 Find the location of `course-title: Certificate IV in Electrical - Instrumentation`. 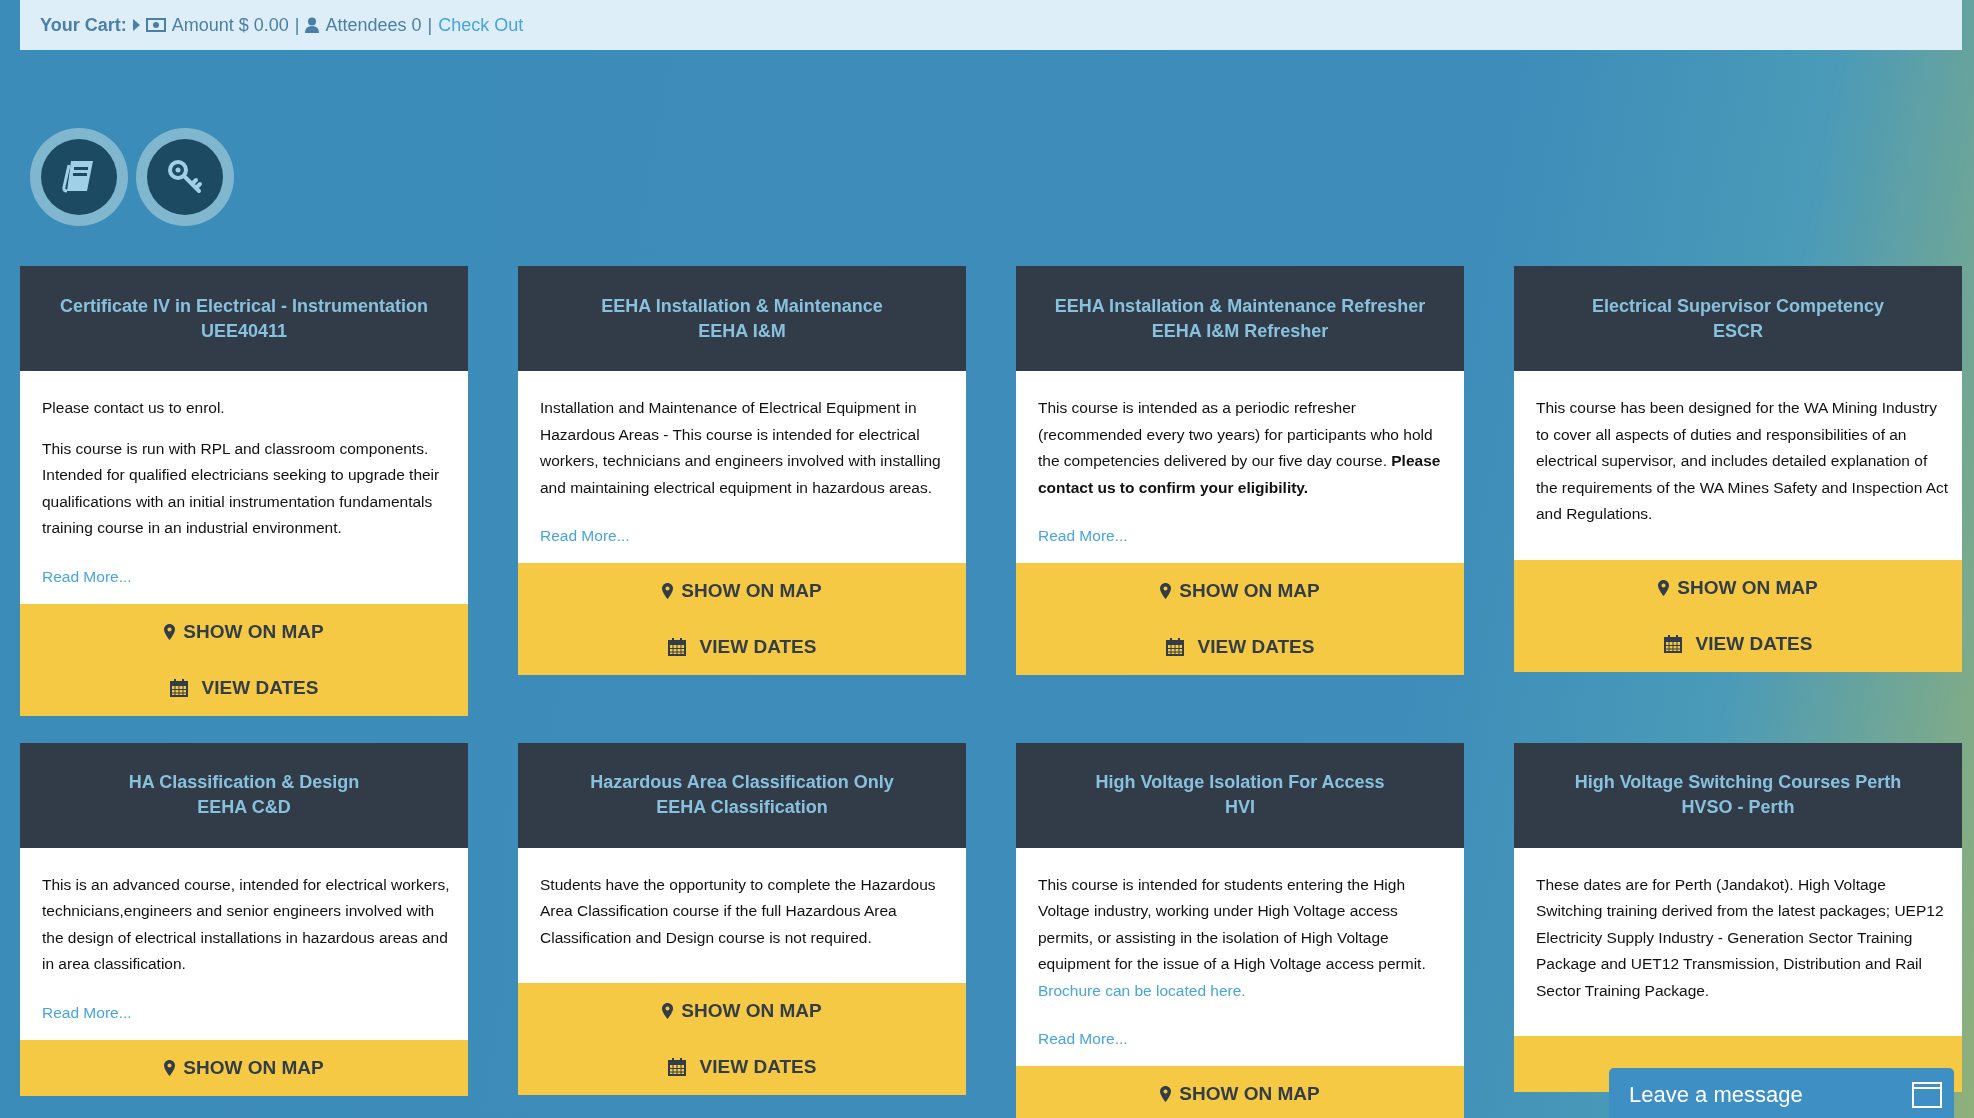

course-title: Certificate IV in Electrical - Instrumentation is located at coordinates (244, 306).